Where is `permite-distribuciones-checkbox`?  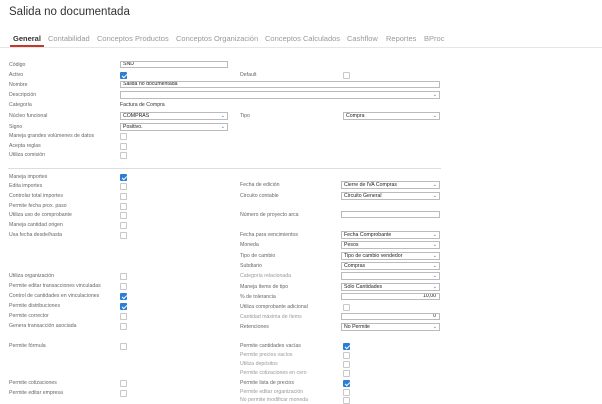 permite-distribuciones-checkbox is located at coordinates (123, 306).